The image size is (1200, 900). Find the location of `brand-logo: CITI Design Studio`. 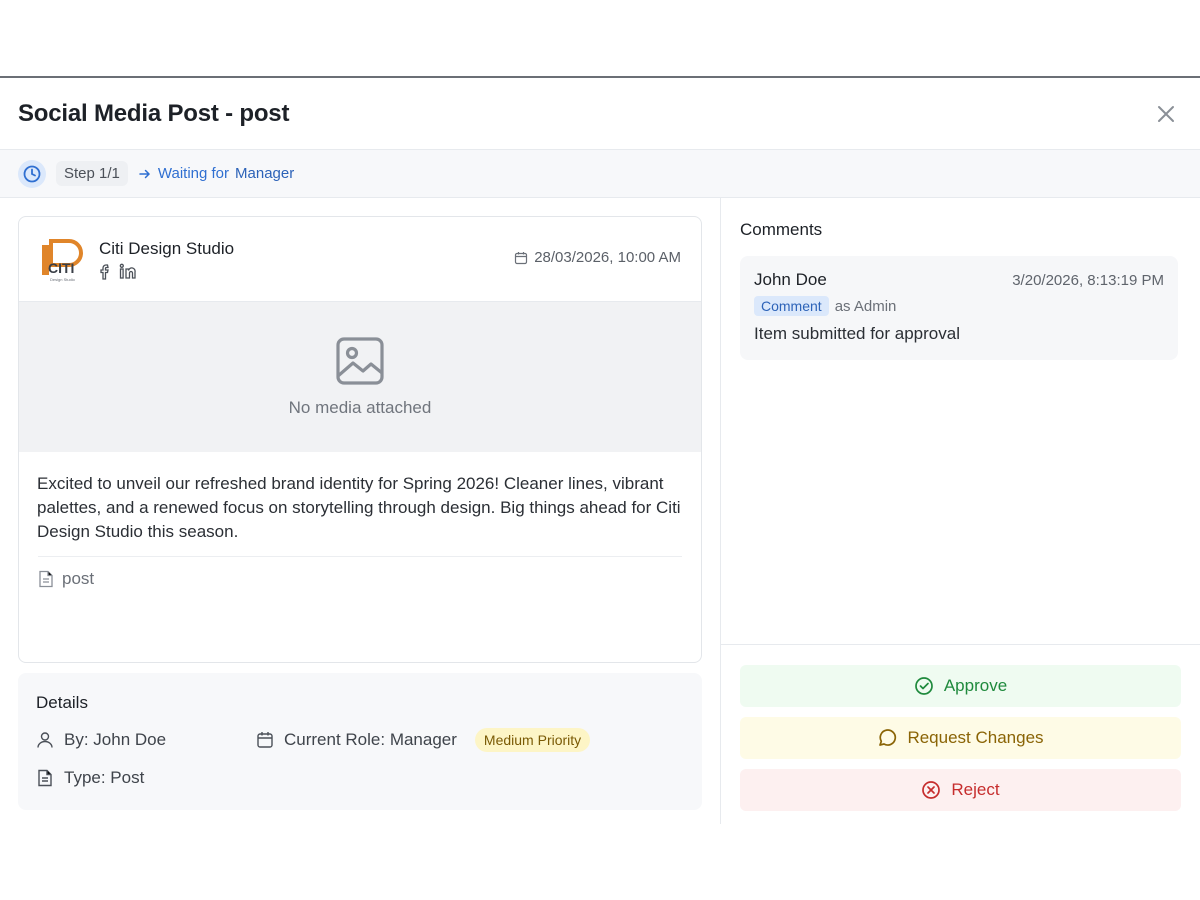

brand-logo: CITI Design Studio is located at coordinates (62, 260).